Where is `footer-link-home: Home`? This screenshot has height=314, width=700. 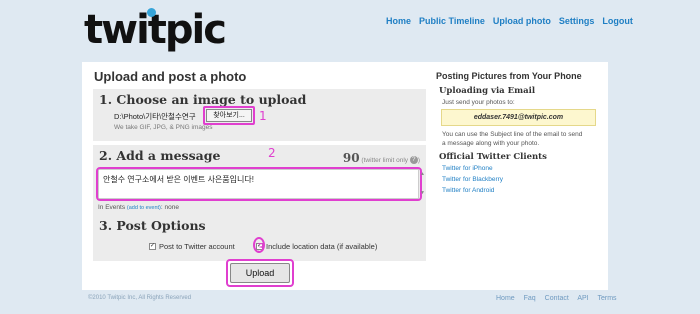 footer-link-home: Home is located at coordinates (505, 298).